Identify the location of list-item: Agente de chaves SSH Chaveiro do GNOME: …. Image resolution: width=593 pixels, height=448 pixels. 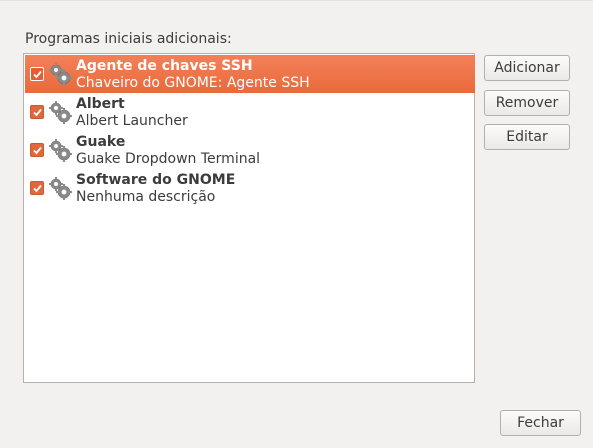
(250, 74).